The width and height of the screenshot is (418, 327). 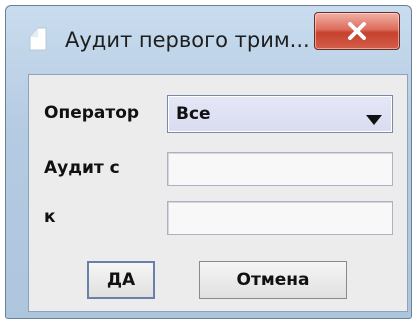 I want to click on operator-label: Оператор, so click(x=92, y=113).